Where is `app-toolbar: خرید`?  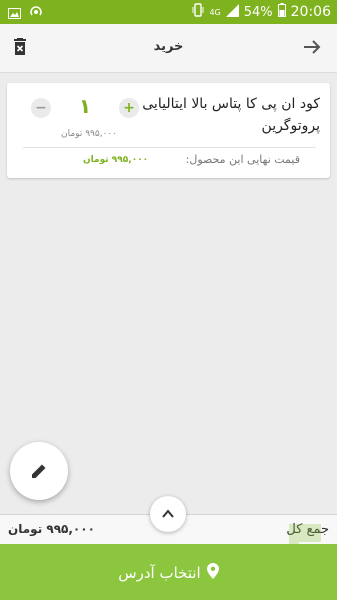 app-toolbar: خرید is located at coordinates (168, 48).